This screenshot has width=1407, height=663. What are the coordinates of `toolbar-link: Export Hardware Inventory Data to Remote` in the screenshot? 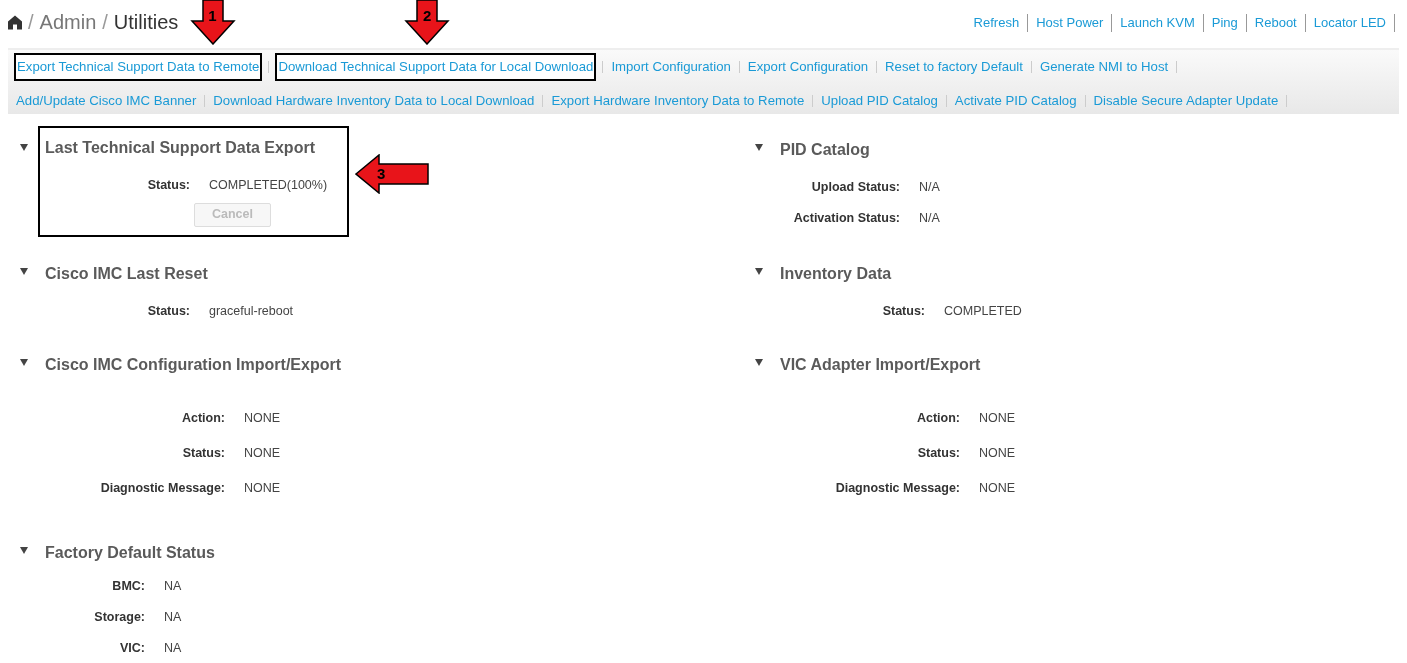 It's located at (678, 101).